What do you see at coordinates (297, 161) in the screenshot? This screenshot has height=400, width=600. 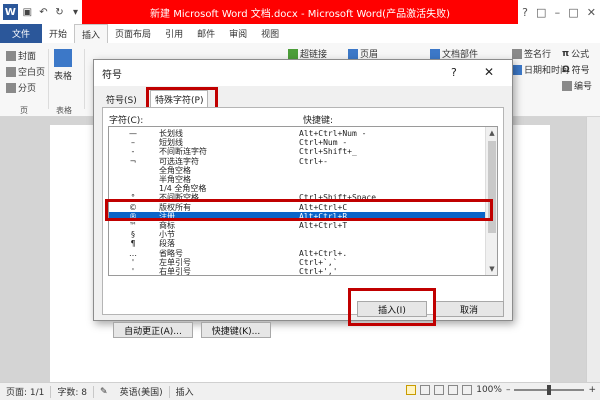 I see `list-item: ¬ 可选连字符 Ctrl+-` at bounding box center [297, 161].